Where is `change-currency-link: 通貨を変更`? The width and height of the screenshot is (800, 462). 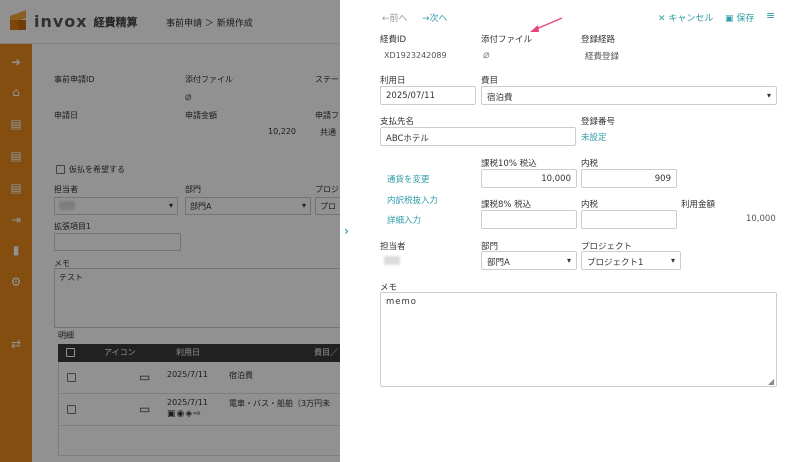
change-currency-link: 通貨を変更 is located at coordinates (408, 179).